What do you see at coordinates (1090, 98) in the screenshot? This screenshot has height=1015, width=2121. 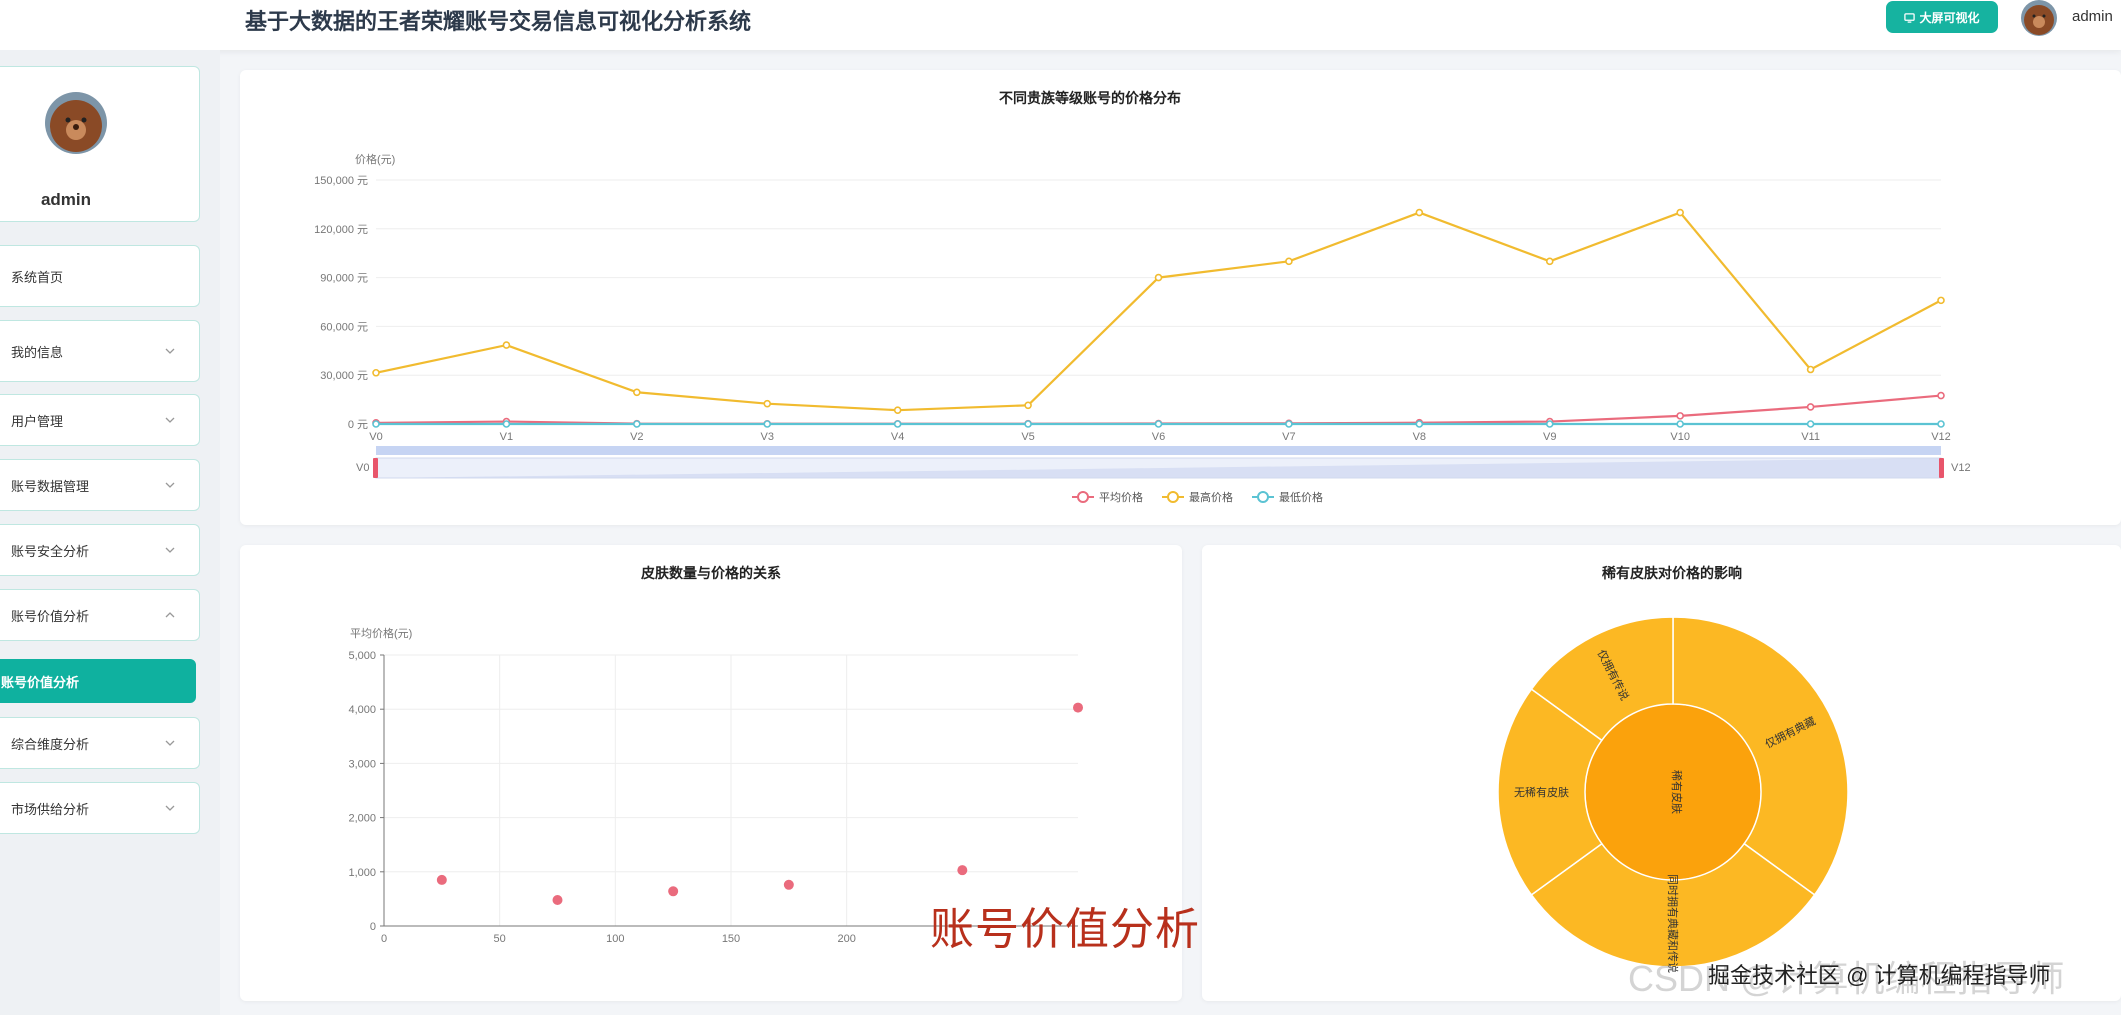 I see `chart-title: 不同贵族等级账号的价格分布` at bounding box center [1090, 98].